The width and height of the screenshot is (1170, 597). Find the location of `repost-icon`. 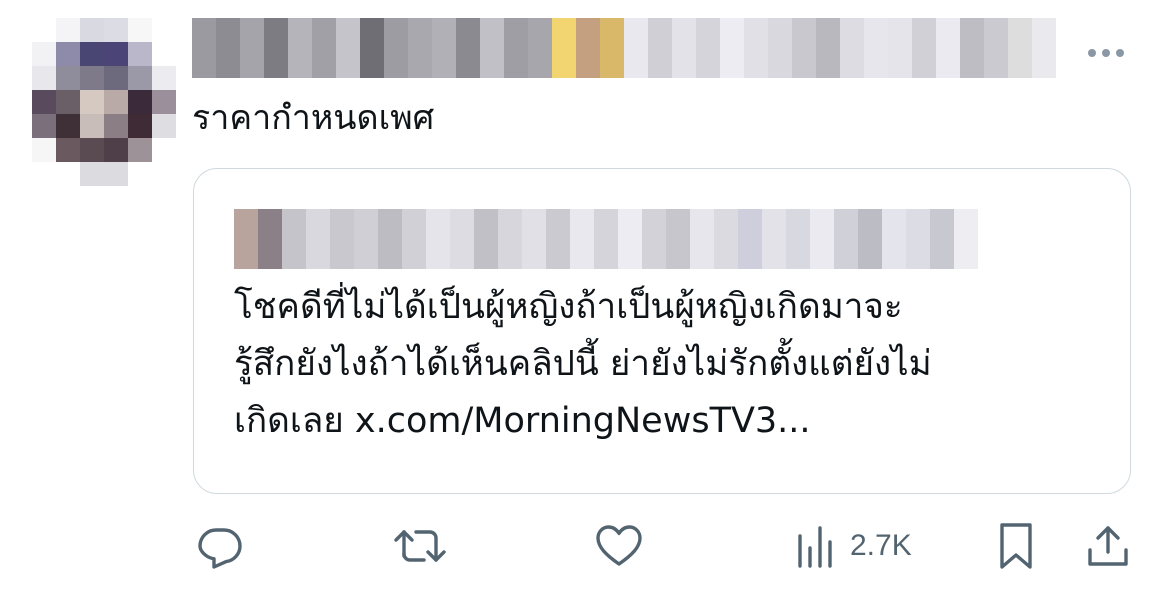

repost-icon is located at coordinates (420, 546).